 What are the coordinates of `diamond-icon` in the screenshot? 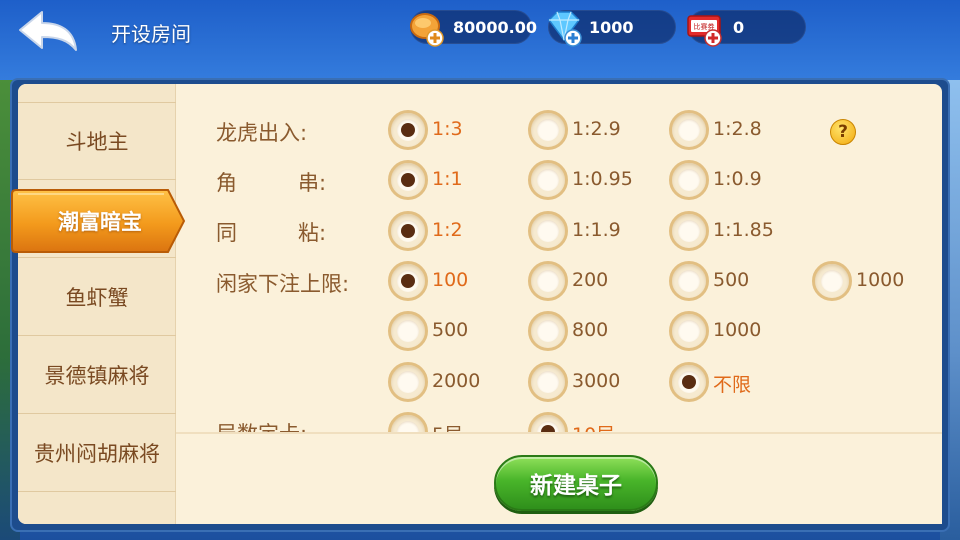 It's located at (565, 29).